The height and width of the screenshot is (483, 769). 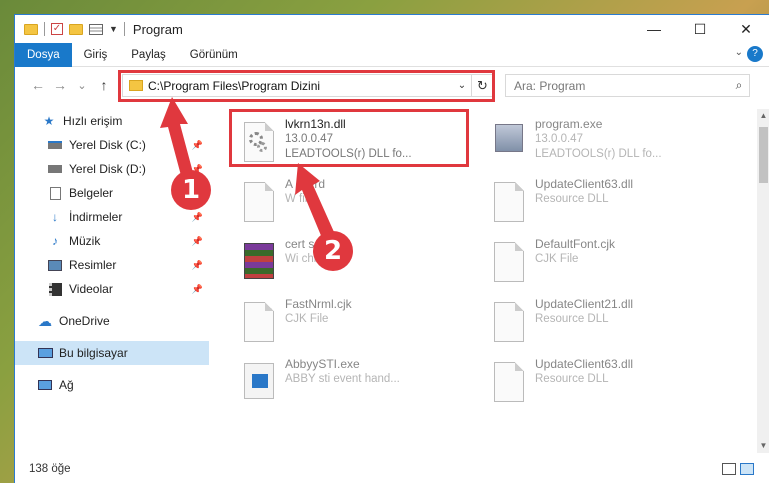 What do you see at coordinates (333, 251) in the screenshot?
I see `step-2-badge: 2` at bounding box center [333, 251].